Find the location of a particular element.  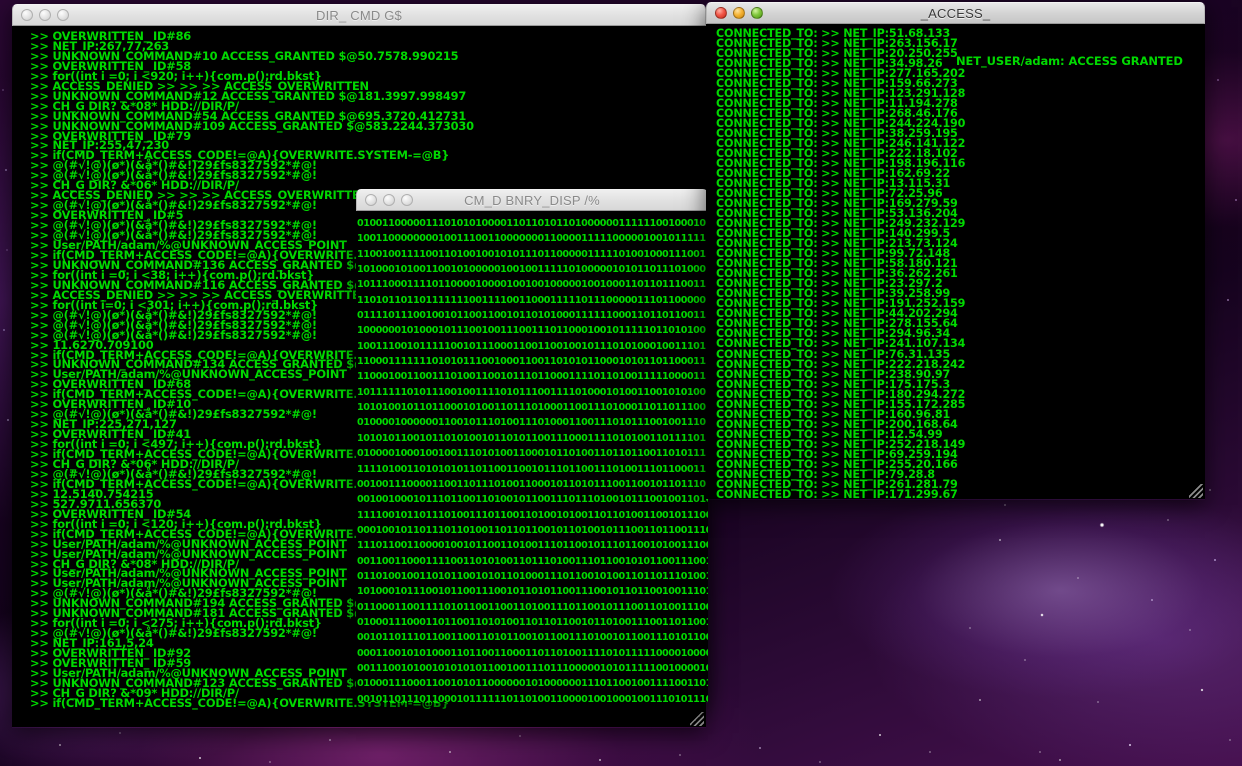

window-title-access: _ACCESS_ is located at coordinates (955, 13).